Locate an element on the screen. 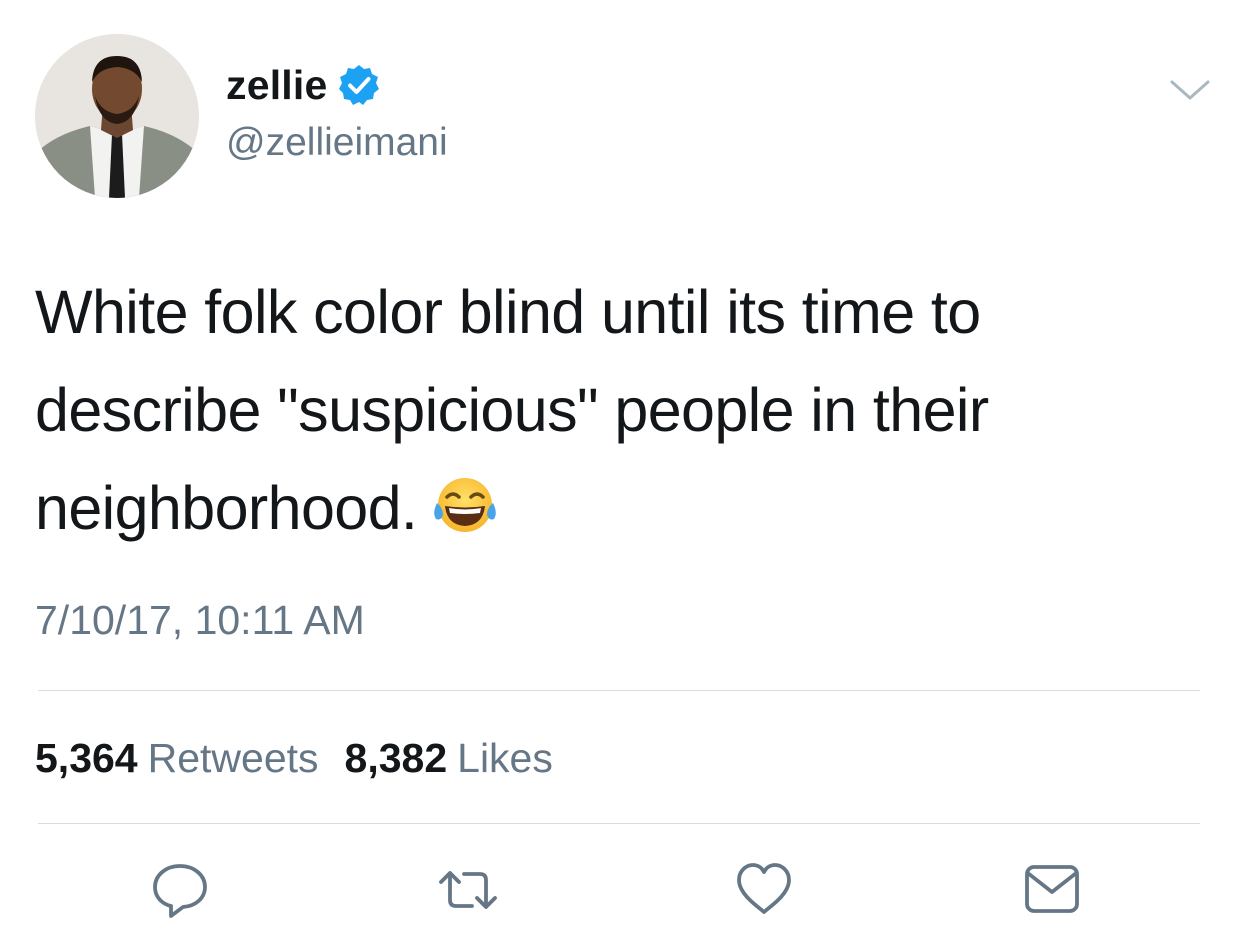  likes-label: Likes is located at coordinates (505, 758).